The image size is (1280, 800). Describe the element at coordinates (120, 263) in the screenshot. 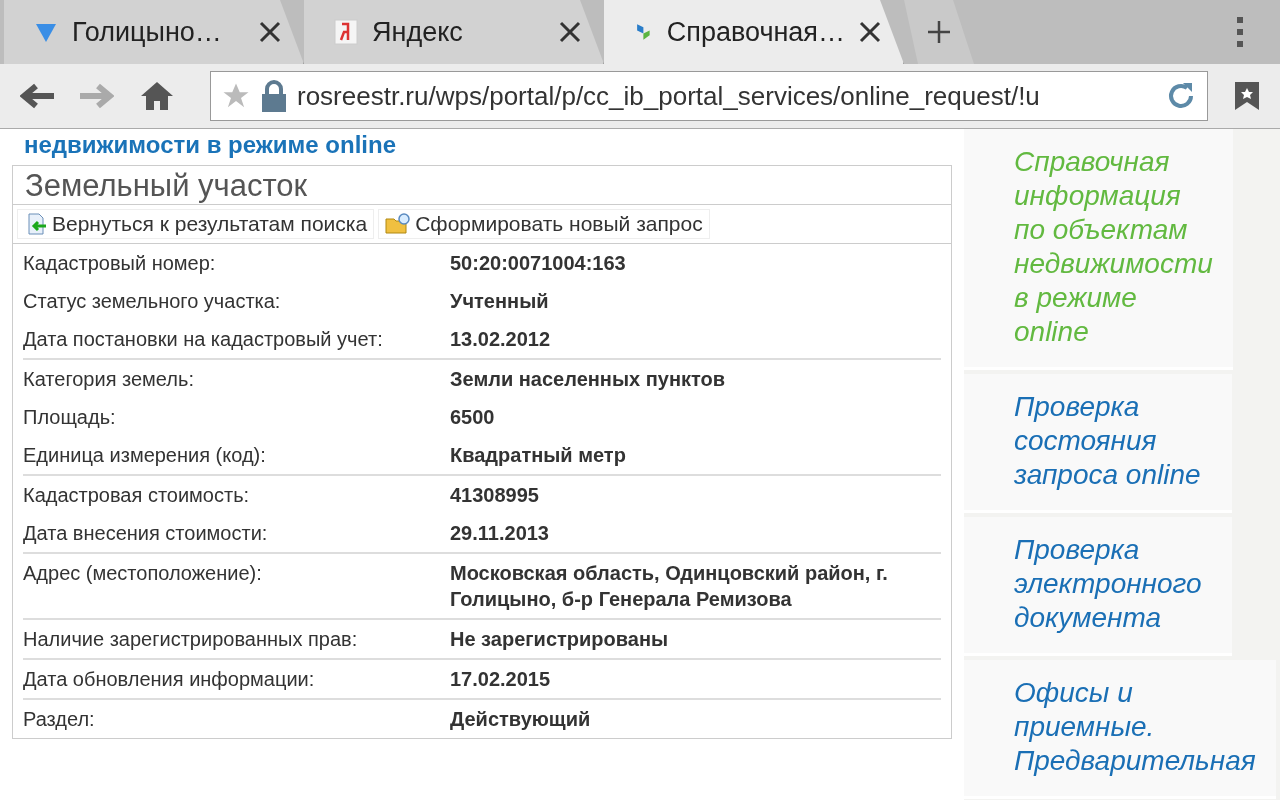

I see `field-label: Кадастровый номер:` at that location.